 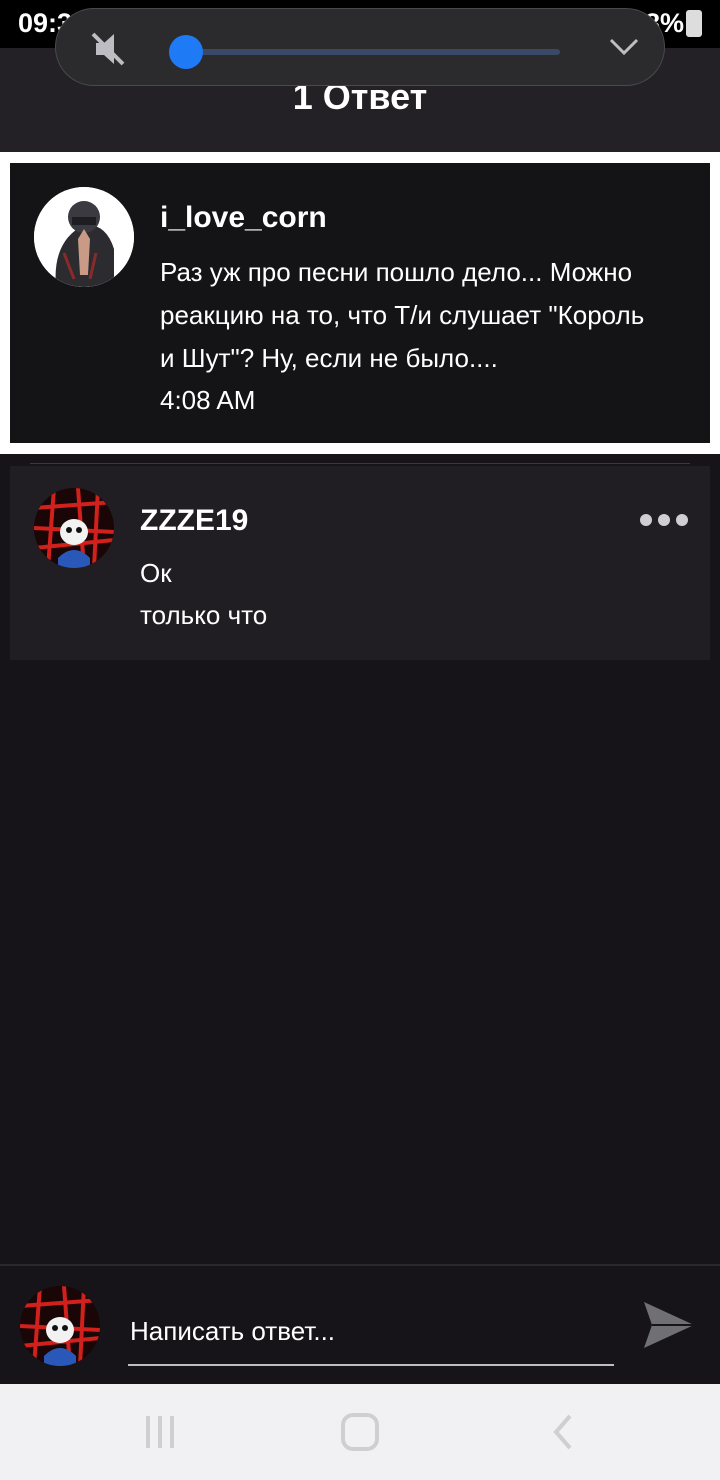 I want to click on volume-panel, so click(x=360, y=47).